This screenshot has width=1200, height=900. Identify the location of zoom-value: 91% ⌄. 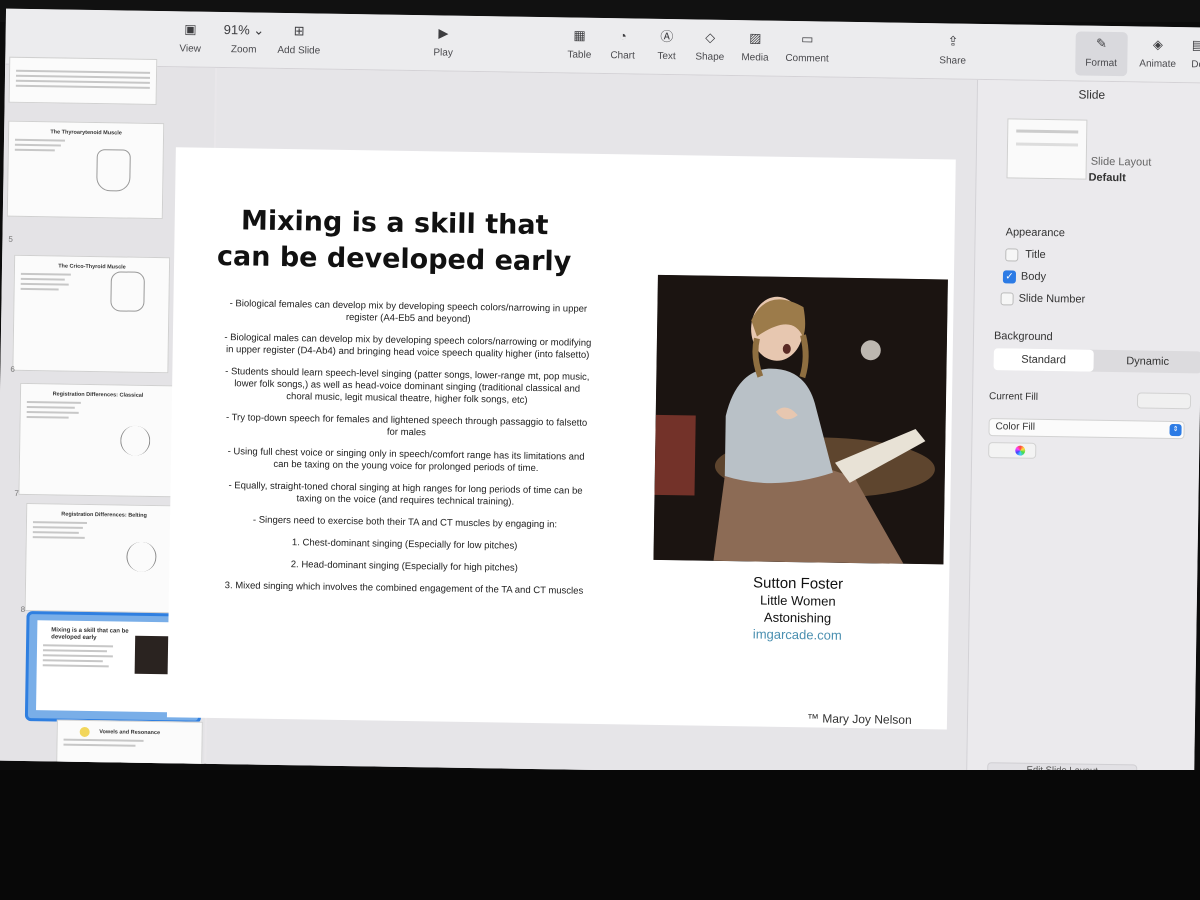
(244, 30).